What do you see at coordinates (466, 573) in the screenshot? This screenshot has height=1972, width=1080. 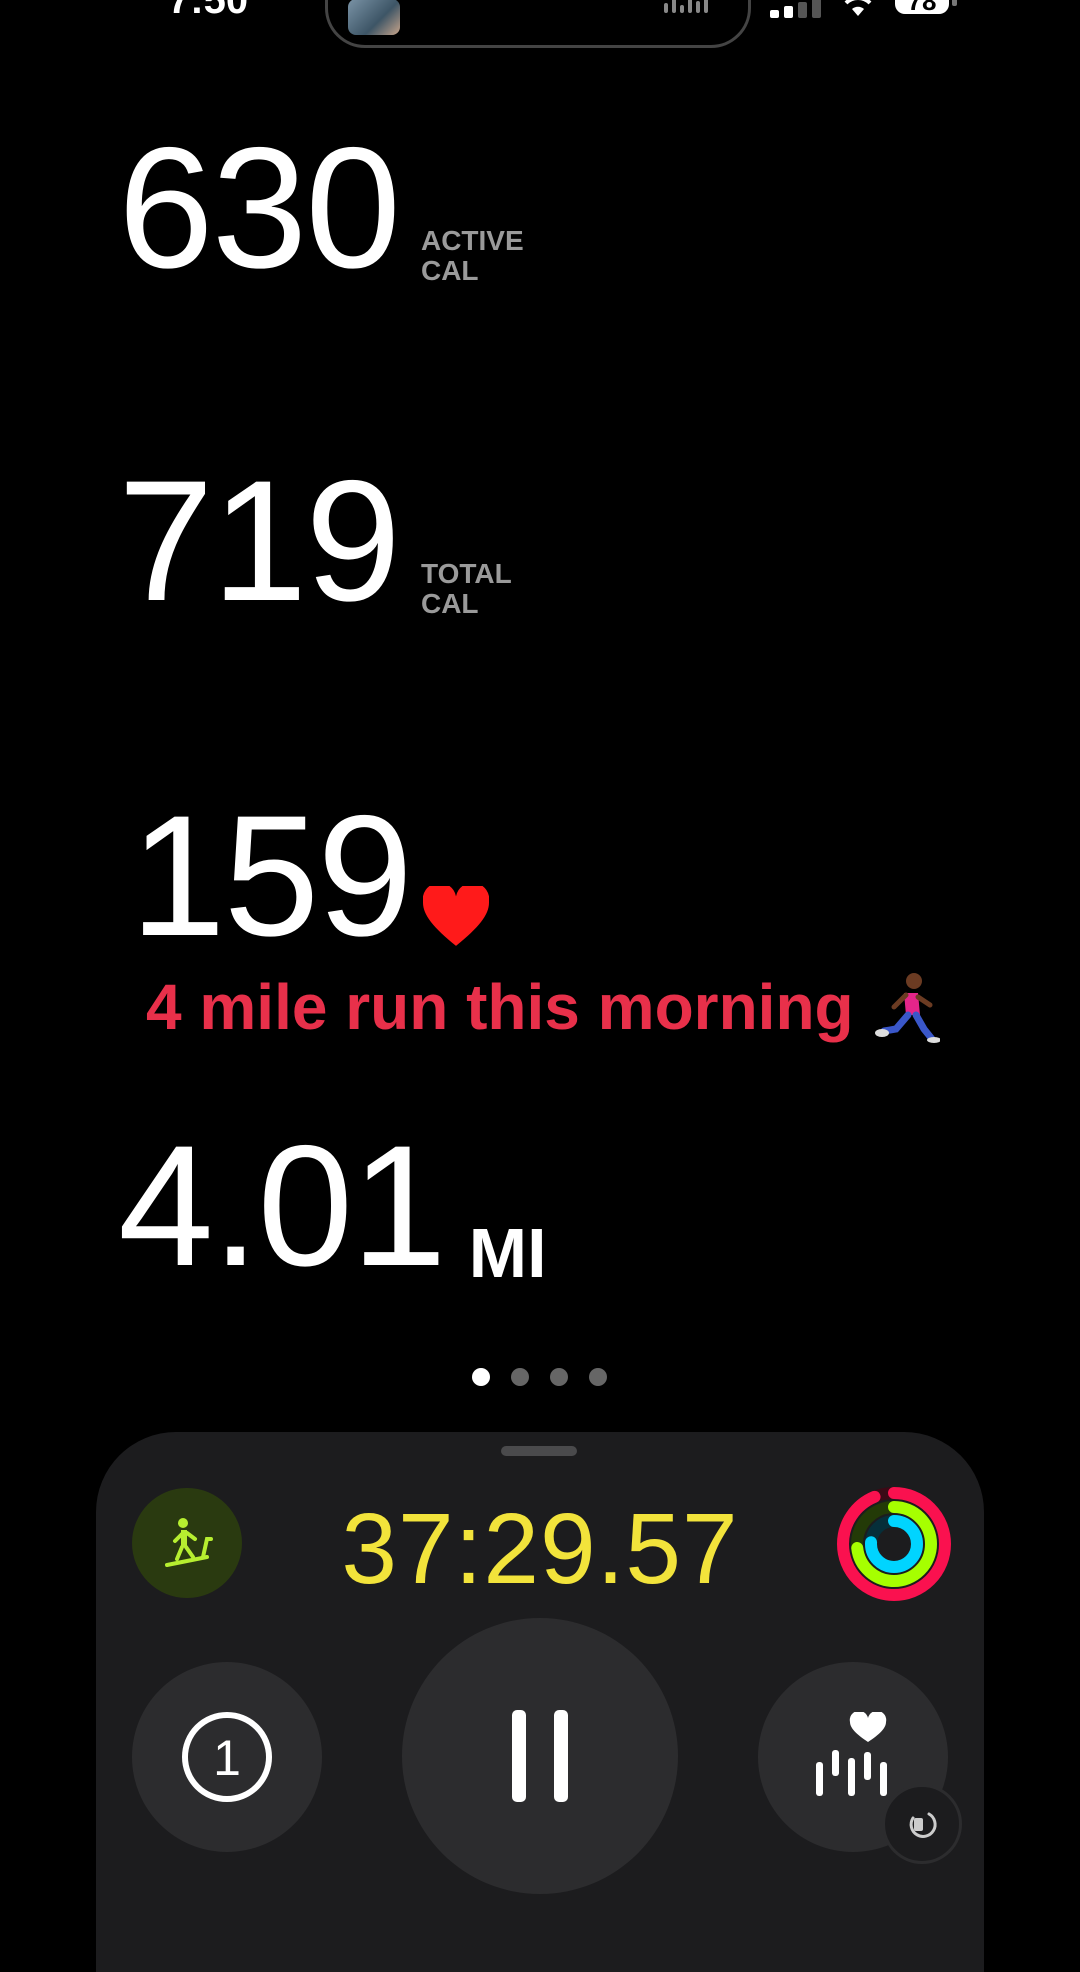 I see `unit-line: TOTAL` at bounding box center [466, 573].